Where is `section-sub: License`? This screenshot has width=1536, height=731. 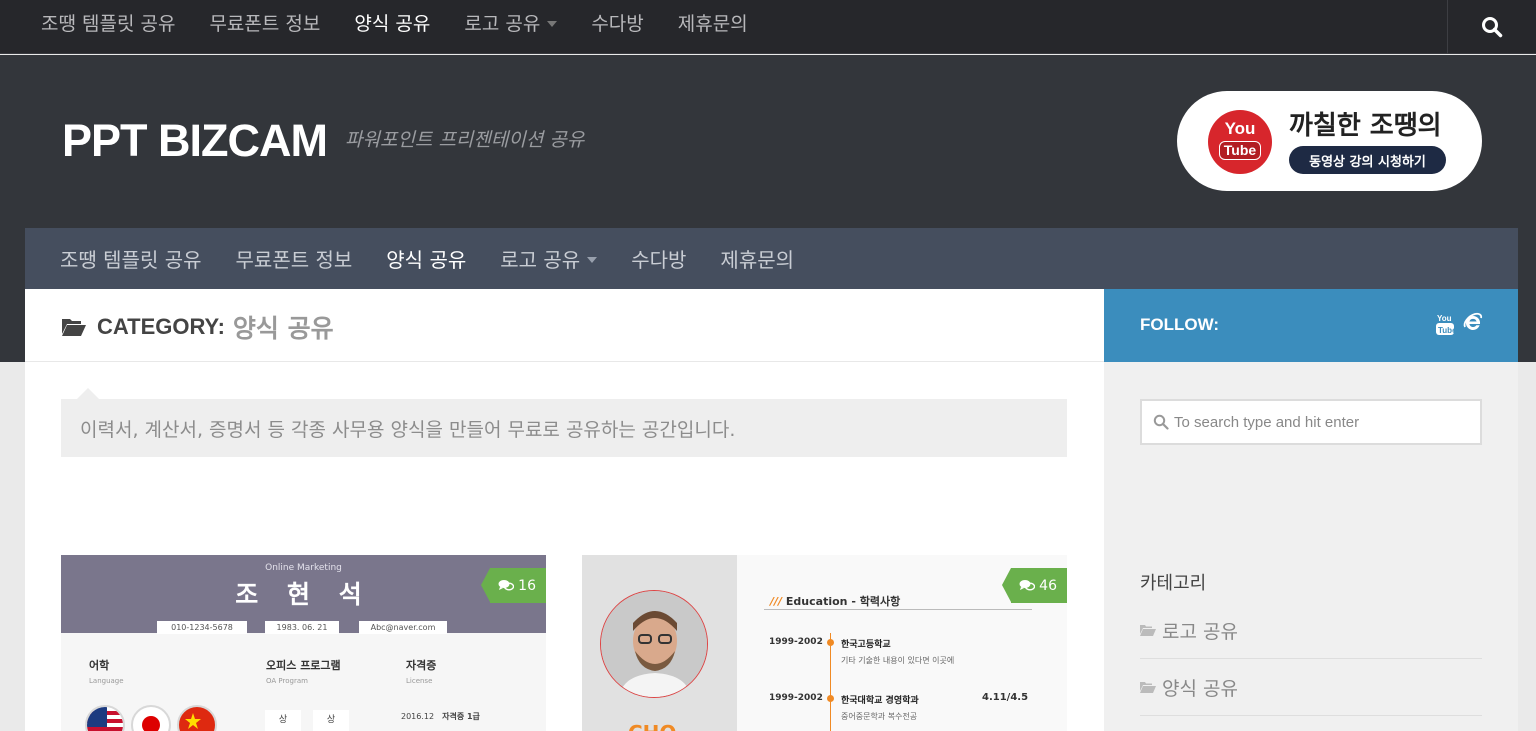
section-sub: License is located at coordinates (419, 681).